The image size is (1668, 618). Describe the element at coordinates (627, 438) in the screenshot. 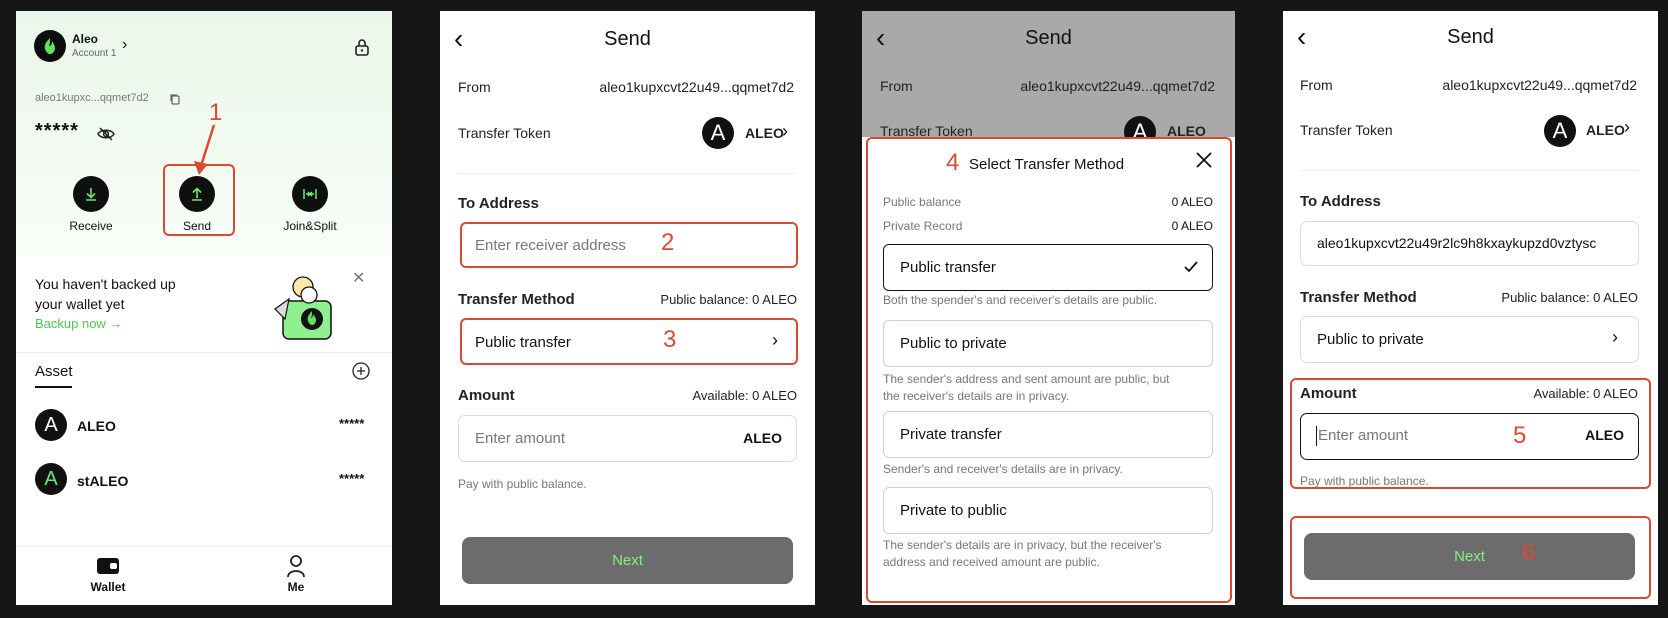

I see `amount-input: Enter amount ALEO` at that location.